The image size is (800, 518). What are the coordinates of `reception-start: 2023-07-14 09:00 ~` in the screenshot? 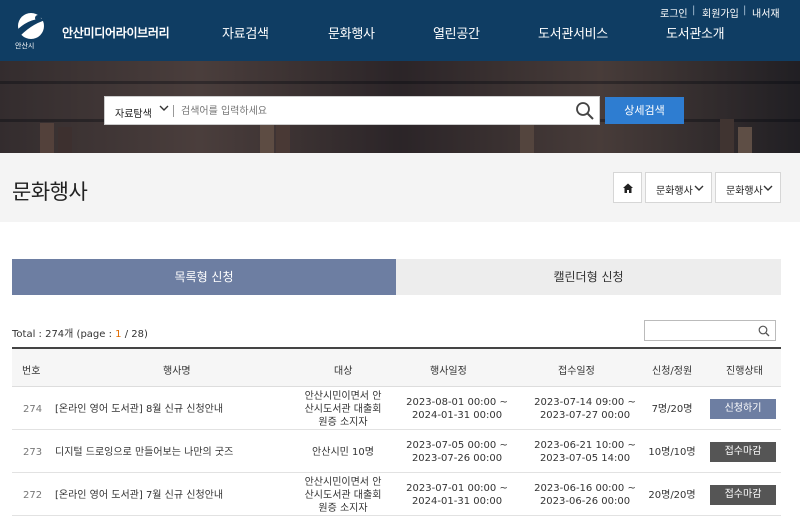 It's located at (585, 402).